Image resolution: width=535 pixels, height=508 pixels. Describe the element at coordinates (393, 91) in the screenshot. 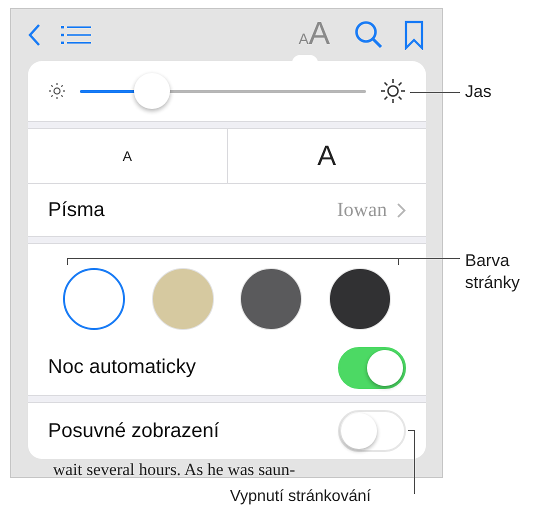

I see `bright-sun-icon` at that location.